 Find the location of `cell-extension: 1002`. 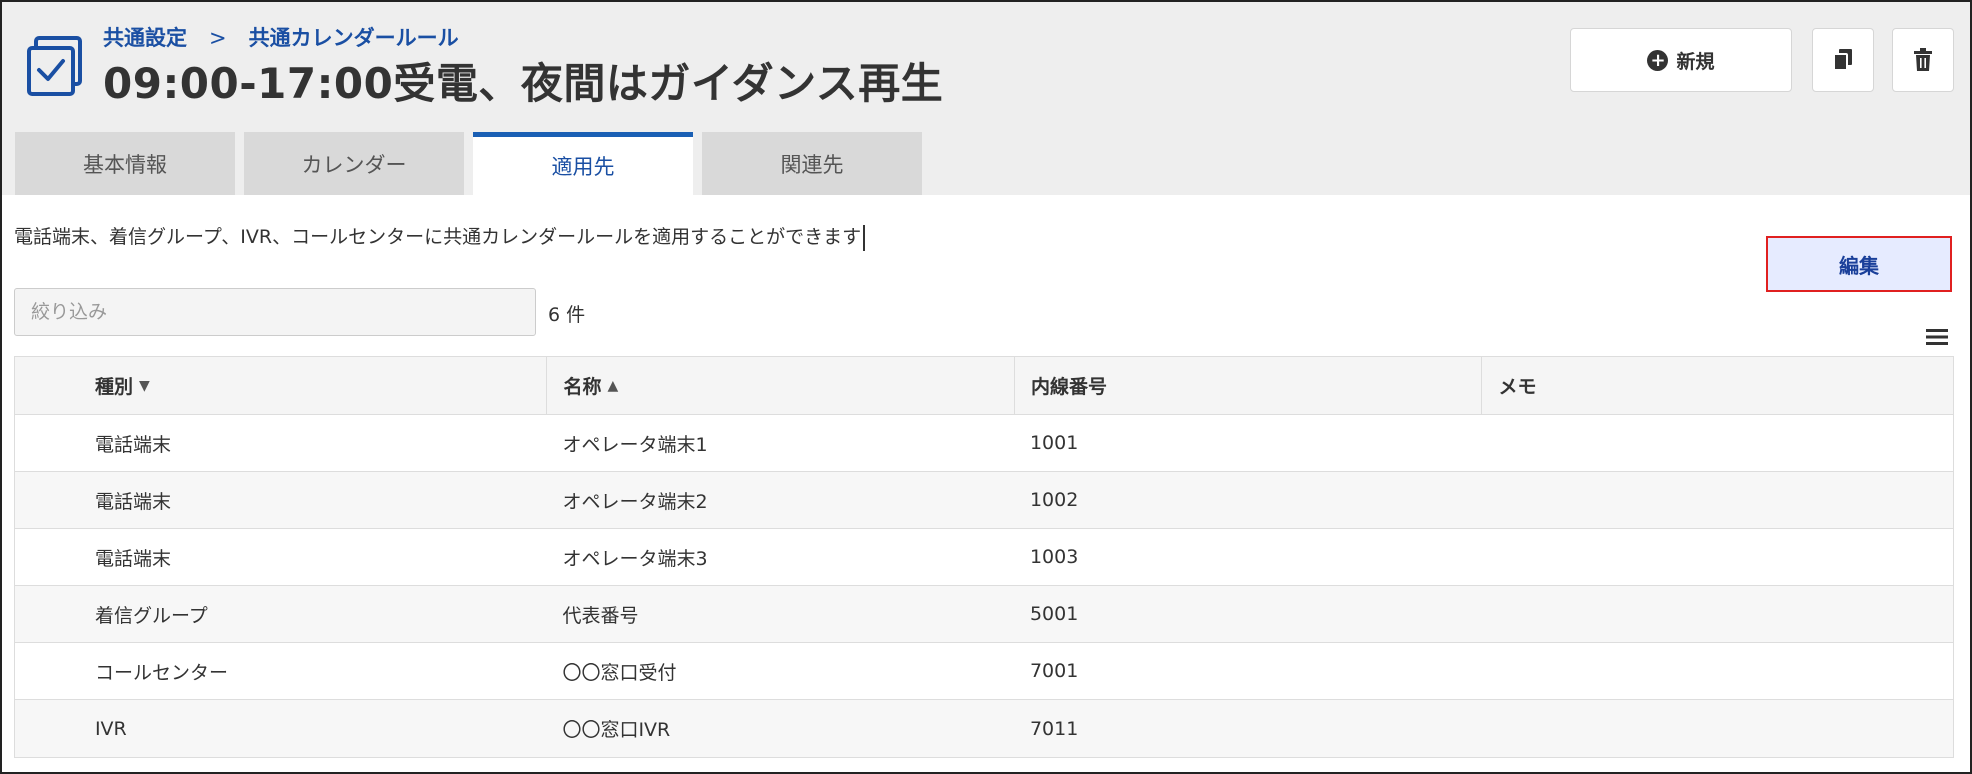

cell-extension: 1002 is located at coordinates (1054, 500).